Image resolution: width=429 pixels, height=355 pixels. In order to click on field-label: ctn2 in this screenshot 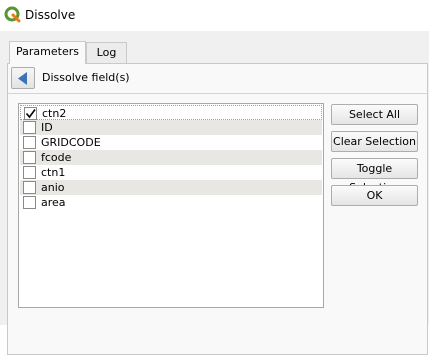, I will do `click(54, 113)`.